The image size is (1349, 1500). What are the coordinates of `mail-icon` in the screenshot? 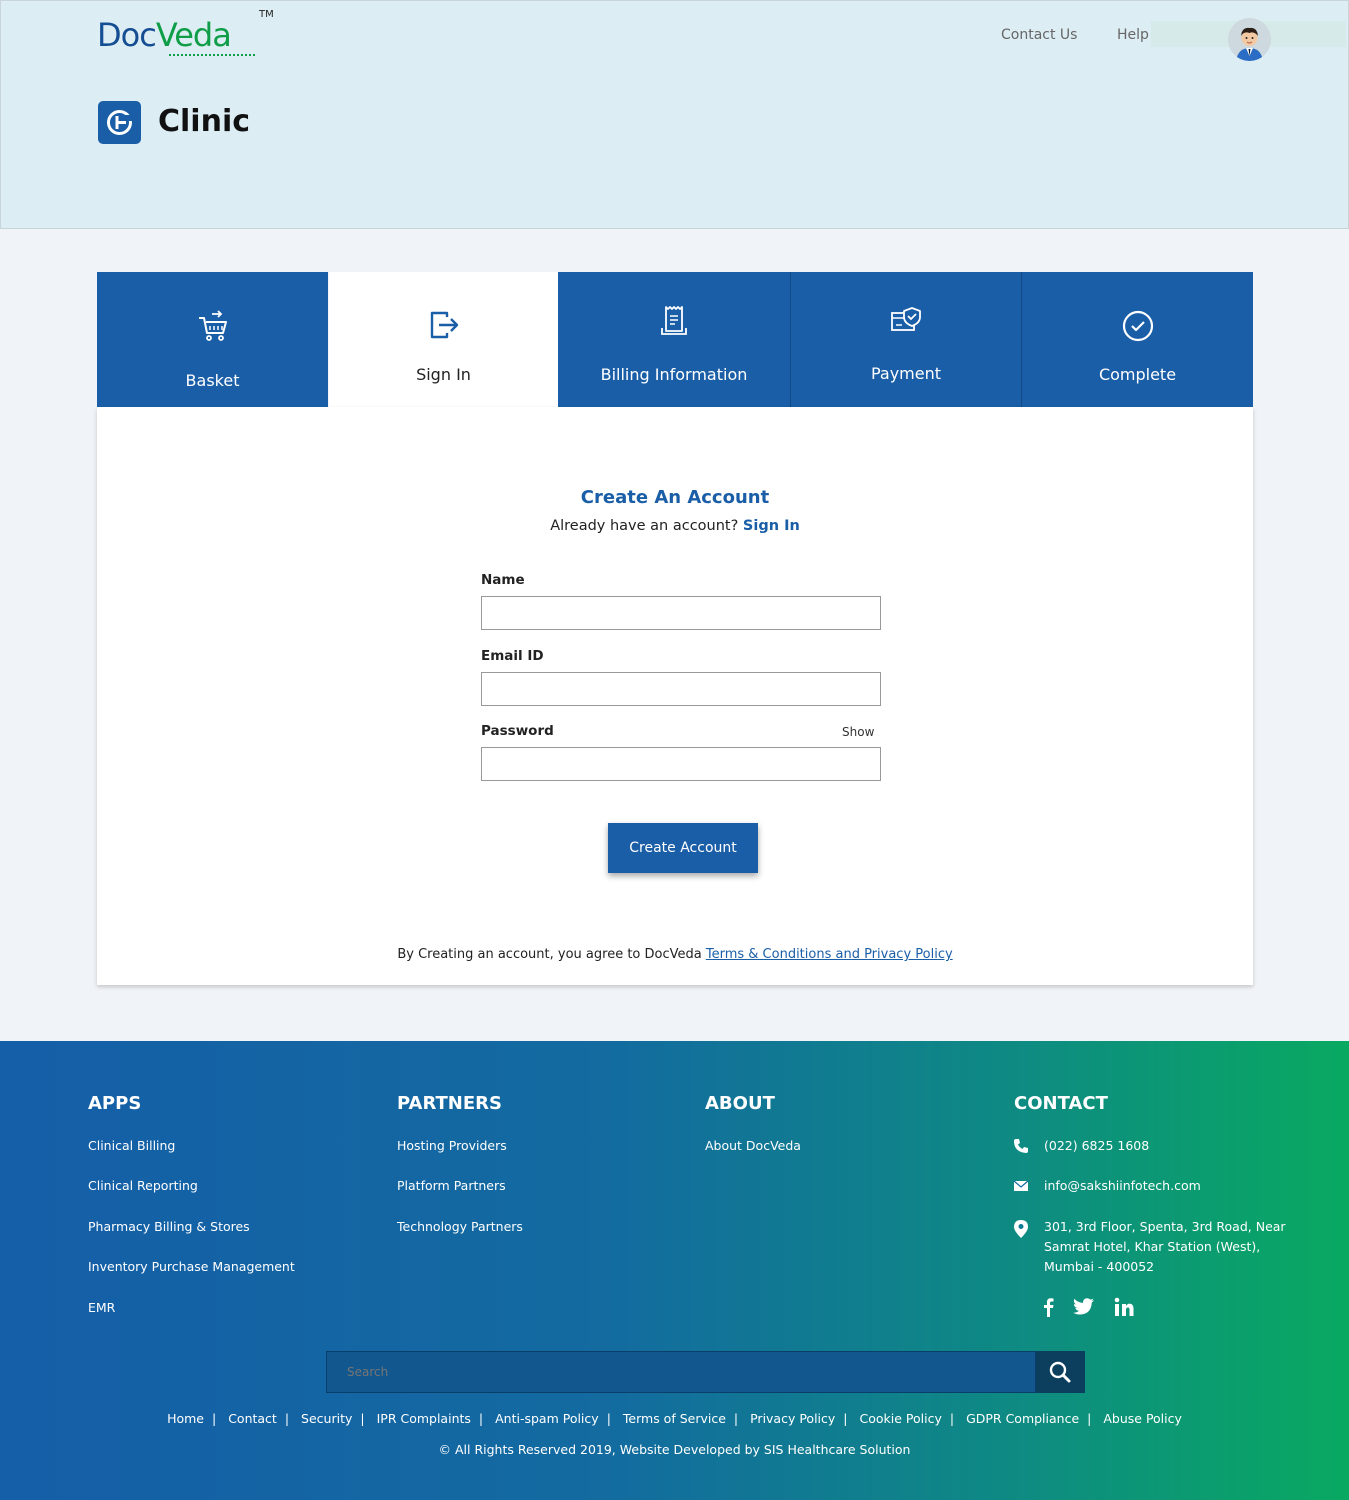 It's located at (1021, 1185).